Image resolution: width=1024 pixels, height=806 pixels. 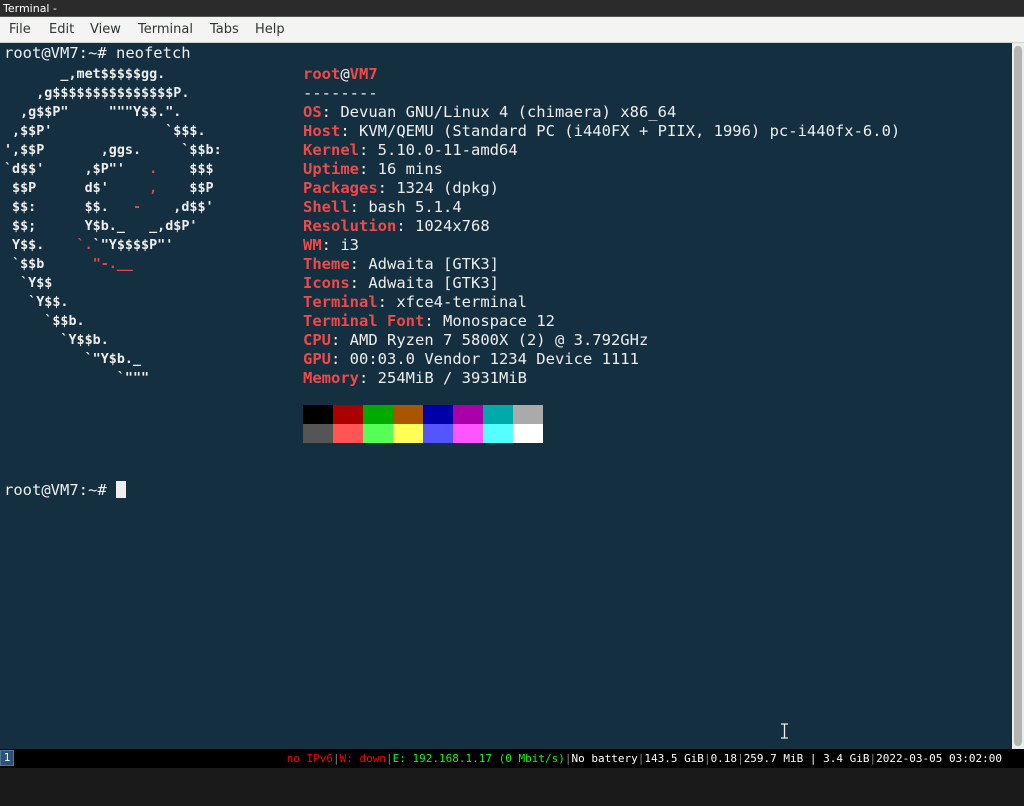 I want to click on status-segment: 2022-03-05 03:02:00, so click(x=939, y=758).